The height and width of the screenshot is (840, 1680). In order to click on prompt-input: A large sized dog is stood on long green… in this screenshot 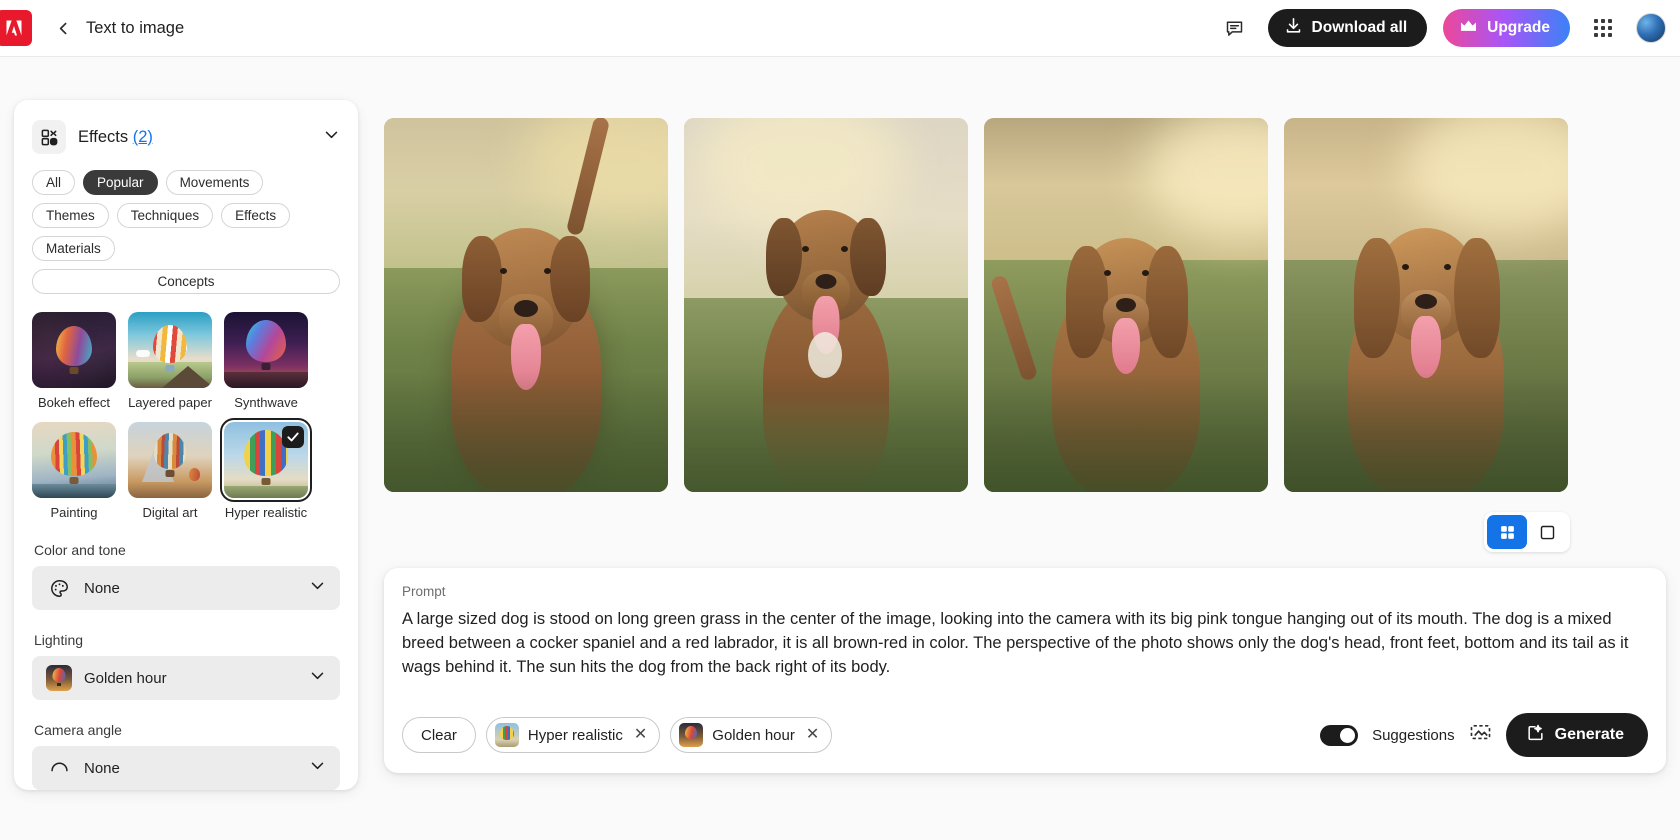, I will do `click(1025, 643)`.